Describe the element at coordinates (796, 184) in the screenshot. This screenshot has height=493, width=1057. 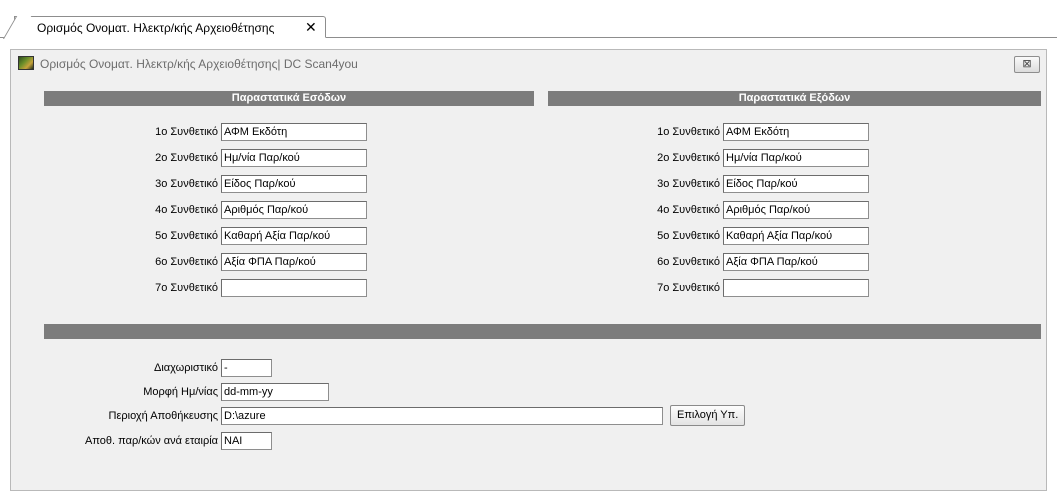
I see `outgoing-row-3-field` at that location.